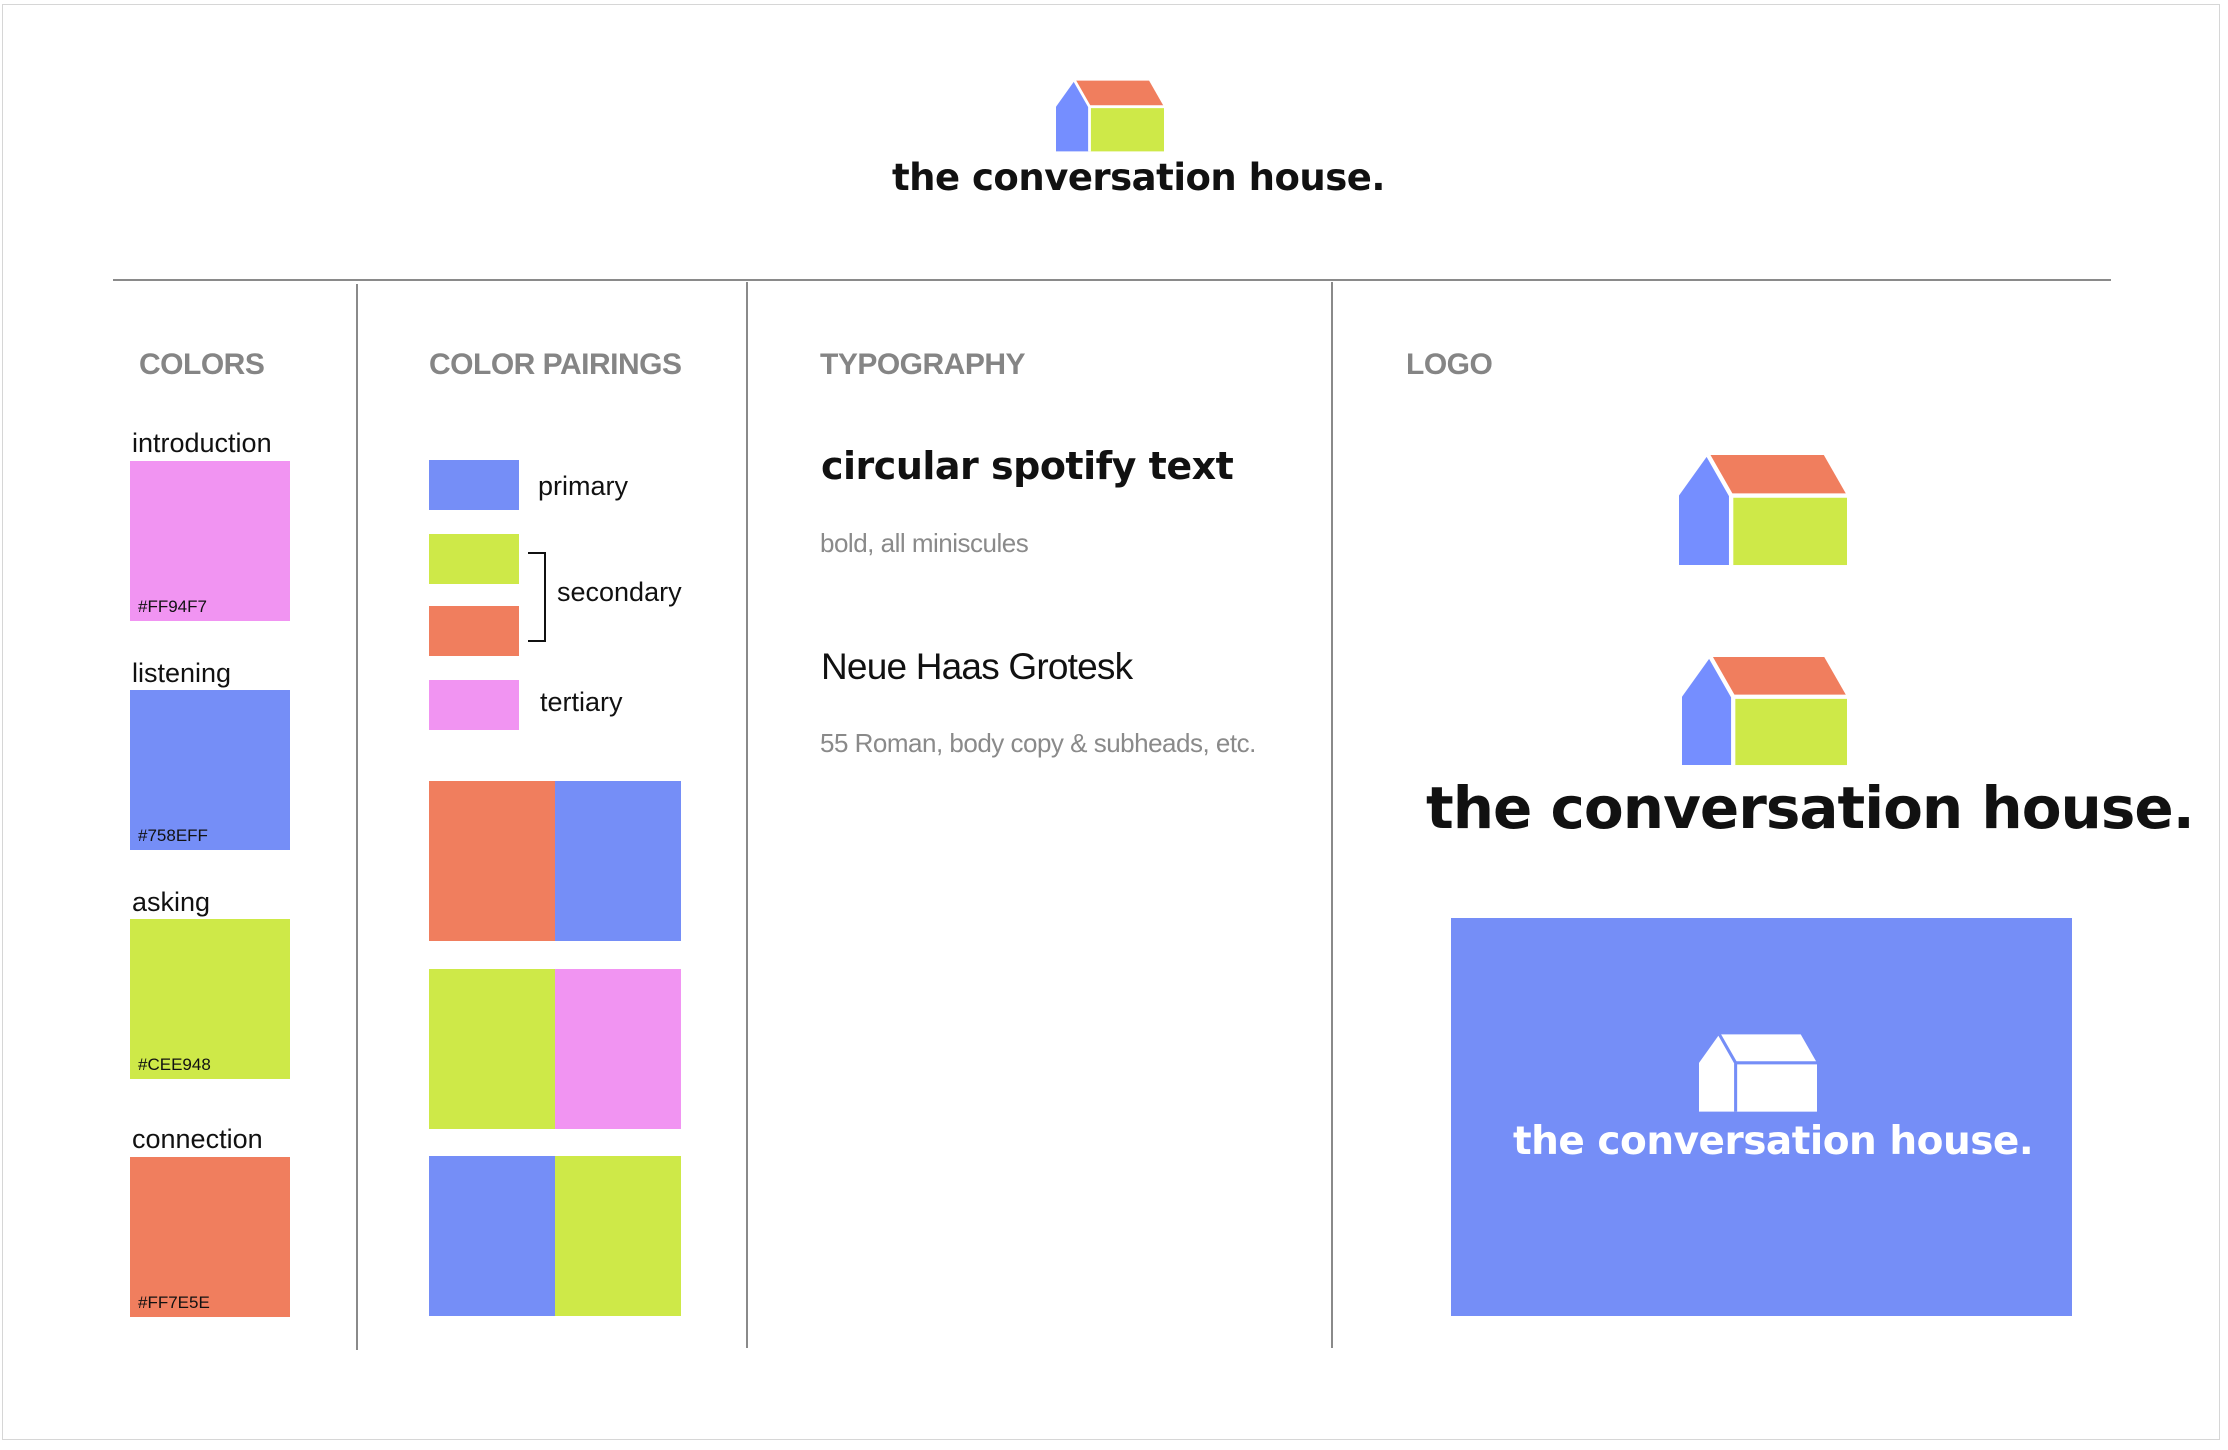  I want to click on logo-heading: LOGO, so click(1449, 364).